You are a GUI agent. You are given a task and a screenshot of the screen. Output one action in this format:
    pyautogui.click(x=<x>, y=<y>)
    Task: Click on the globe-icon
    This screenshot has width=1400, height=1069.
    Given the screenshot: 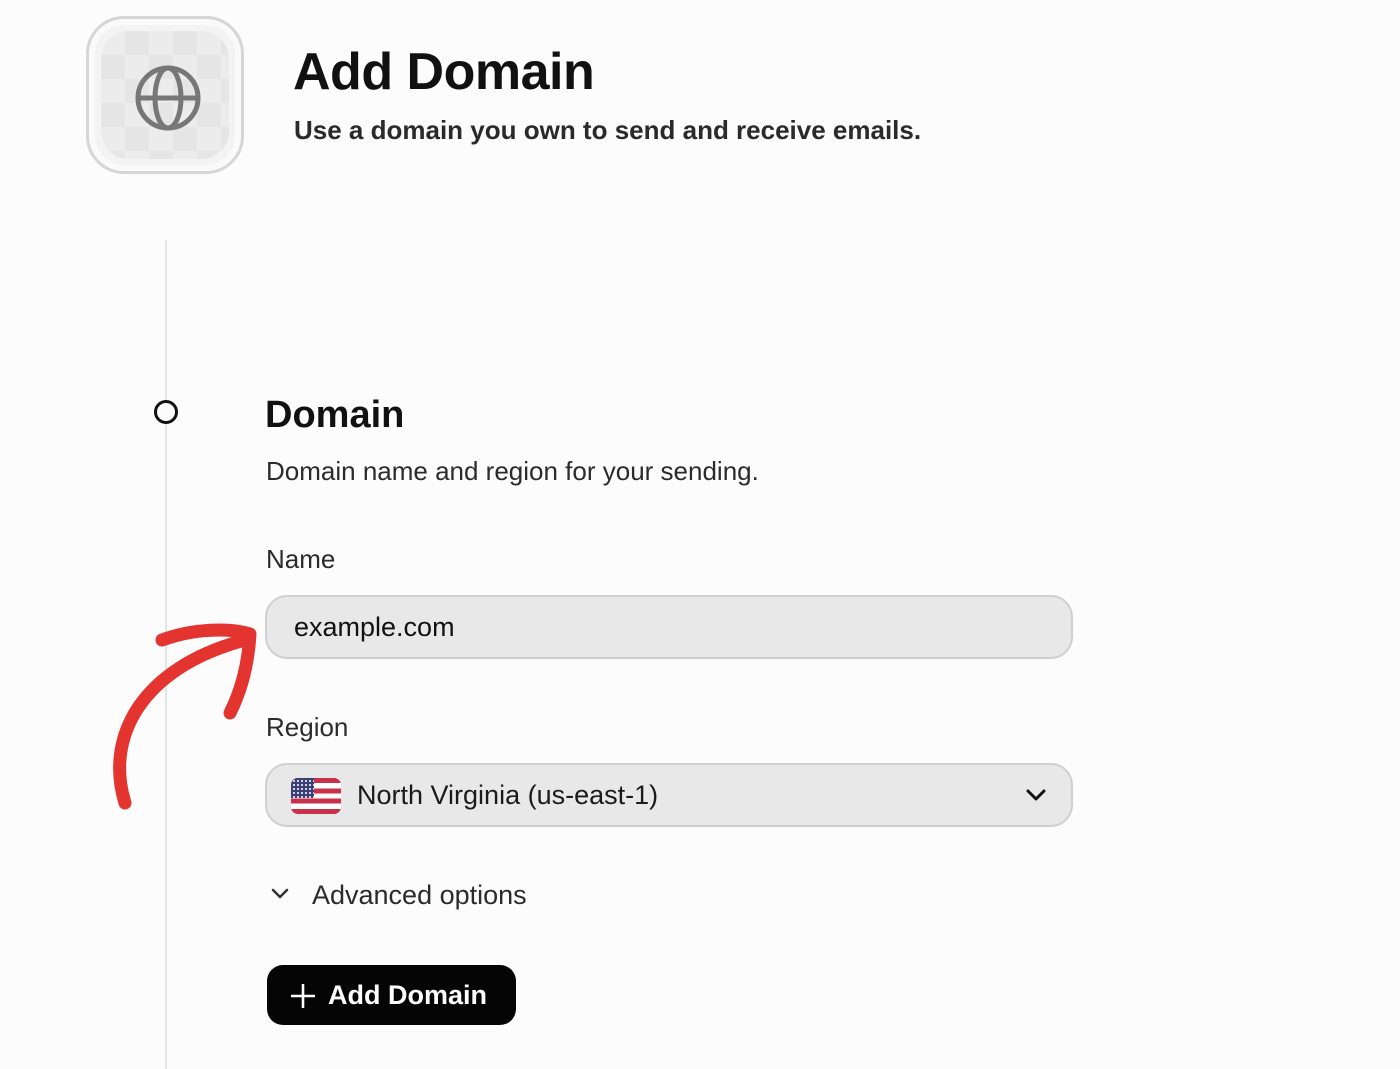 What is the action you would take?
    pyautogui.click(x=168, y=98)
    